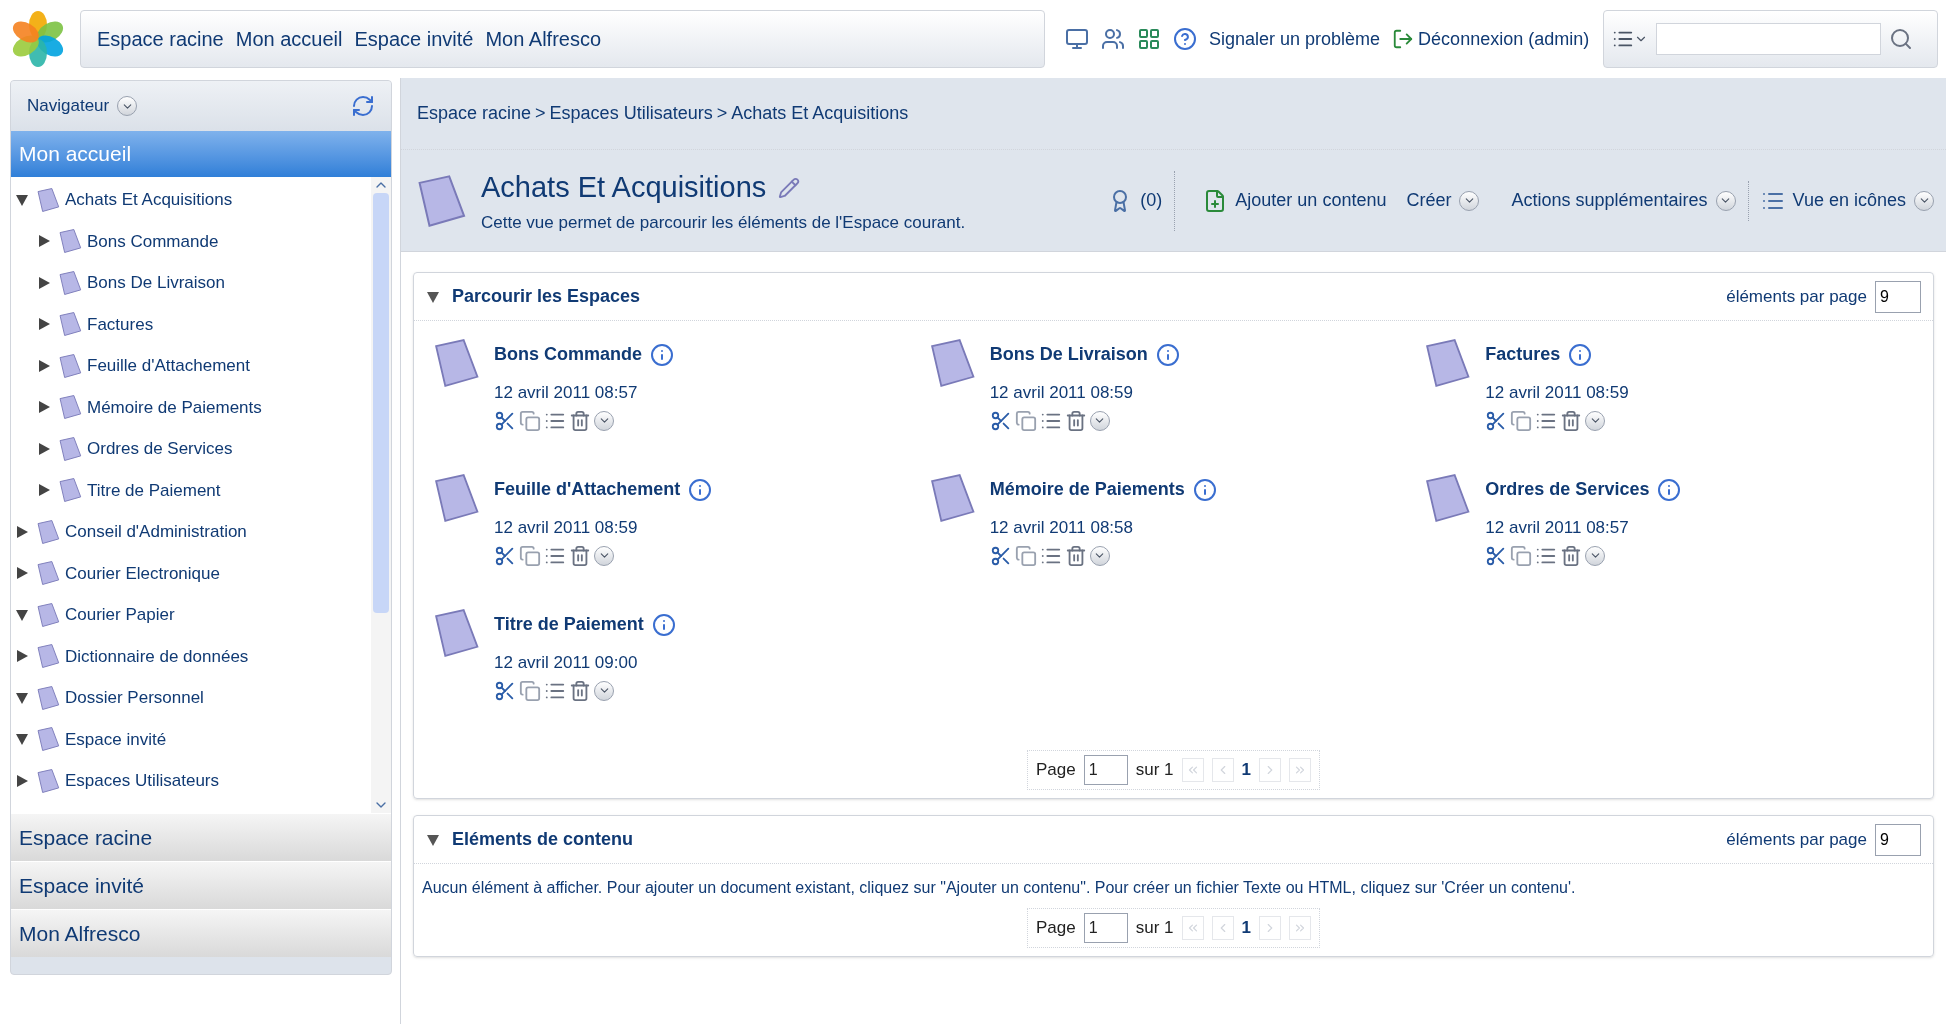  I want to click on edit-icon, so click(789, 187).